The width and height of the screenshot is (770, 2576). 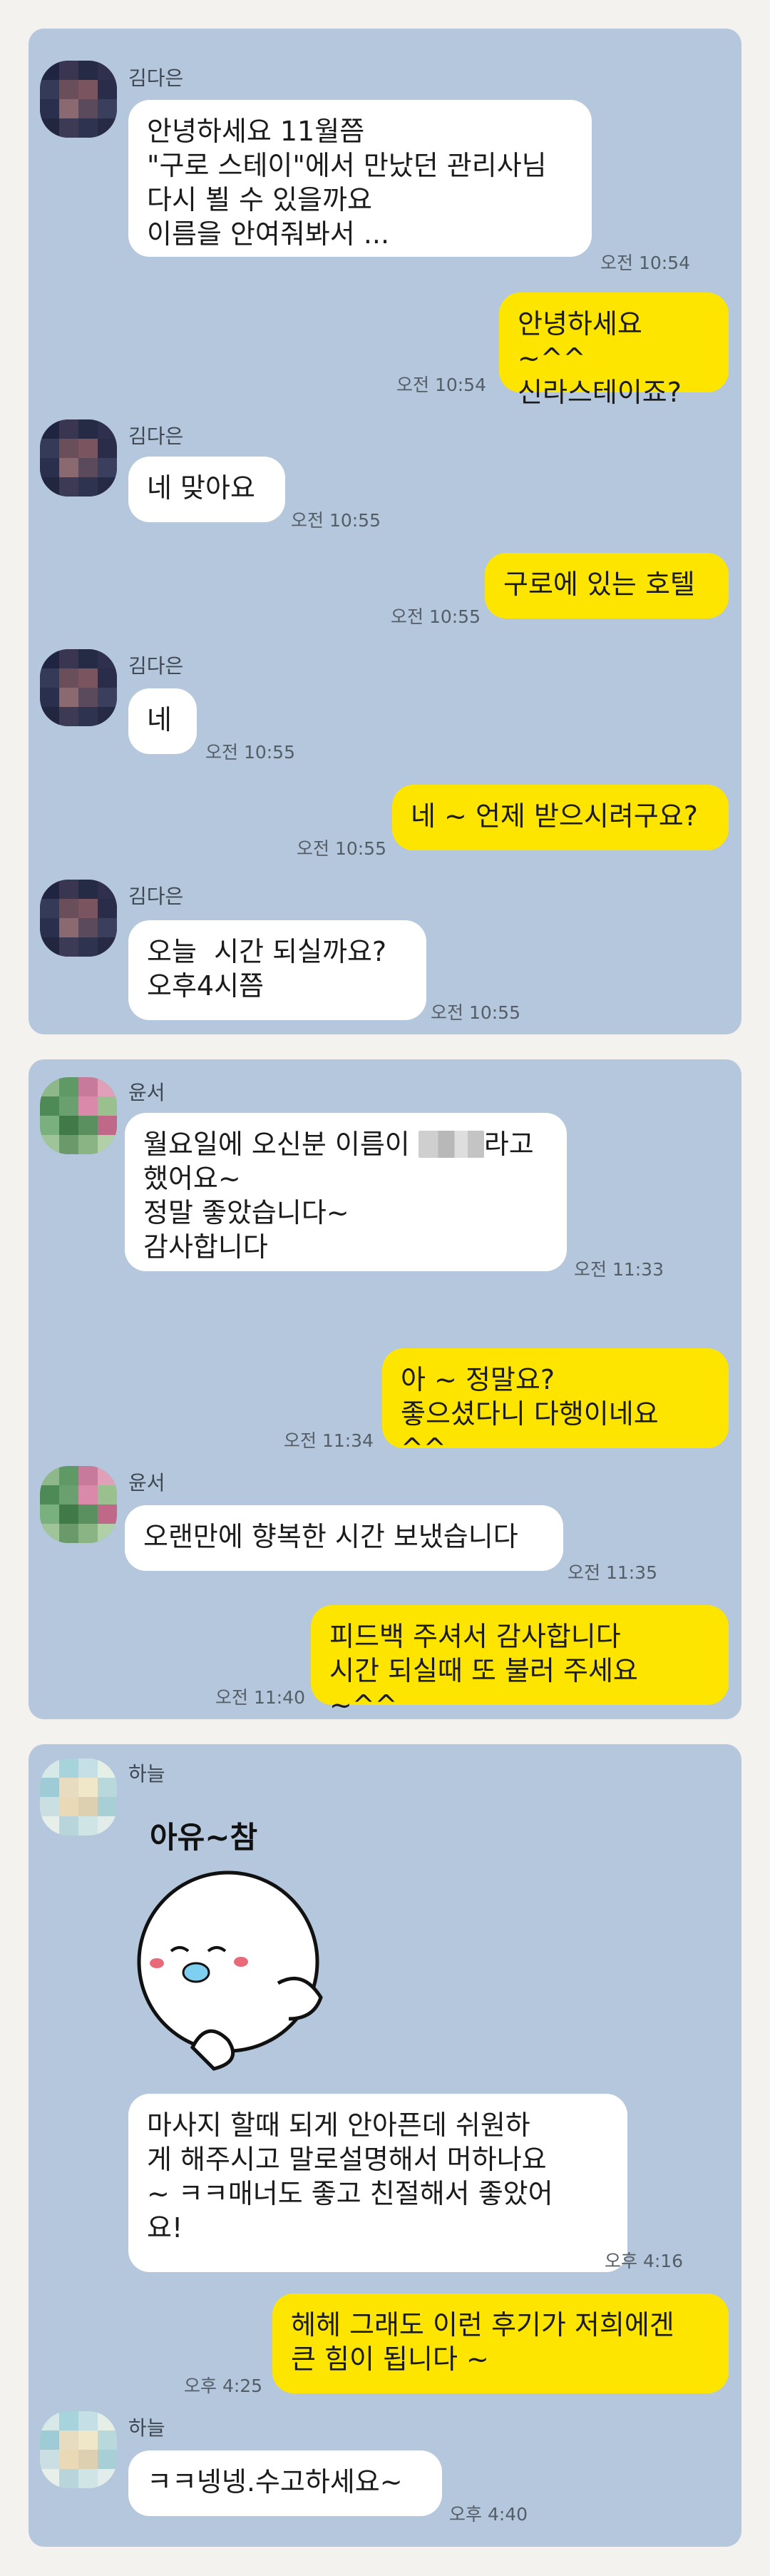 I want to click on message-bubble-sent: 안녕하세요 ~^^ 신라스테이죠?, so click(x=614, y=350).